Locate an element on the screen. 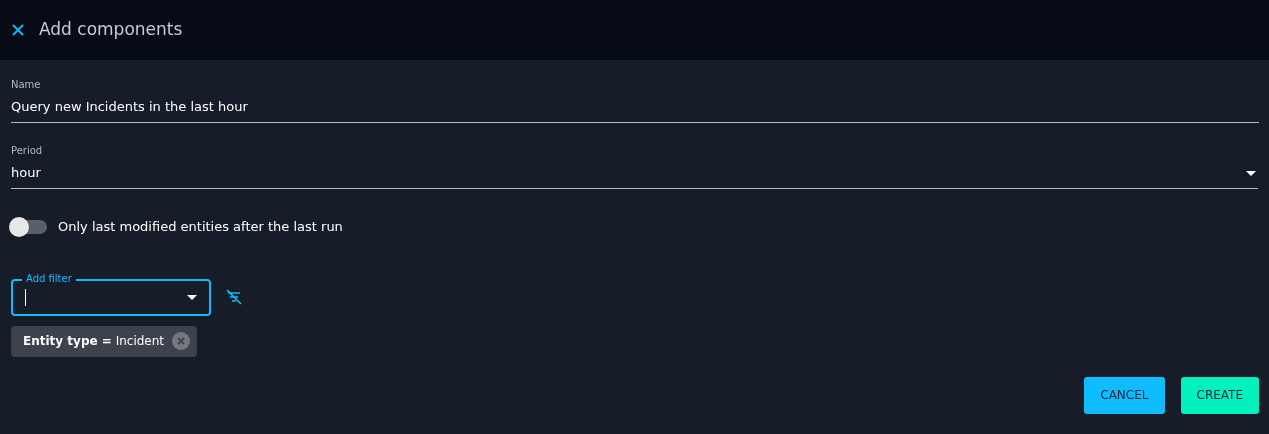 The image size is (1269, 434). close-icon is located at coordinates (18, 30).